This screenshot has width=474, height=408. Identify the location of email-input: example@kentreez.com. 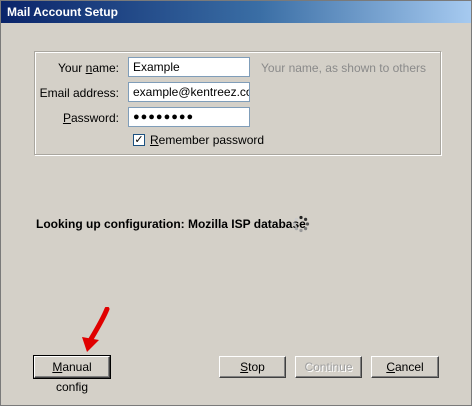
(189, 92).